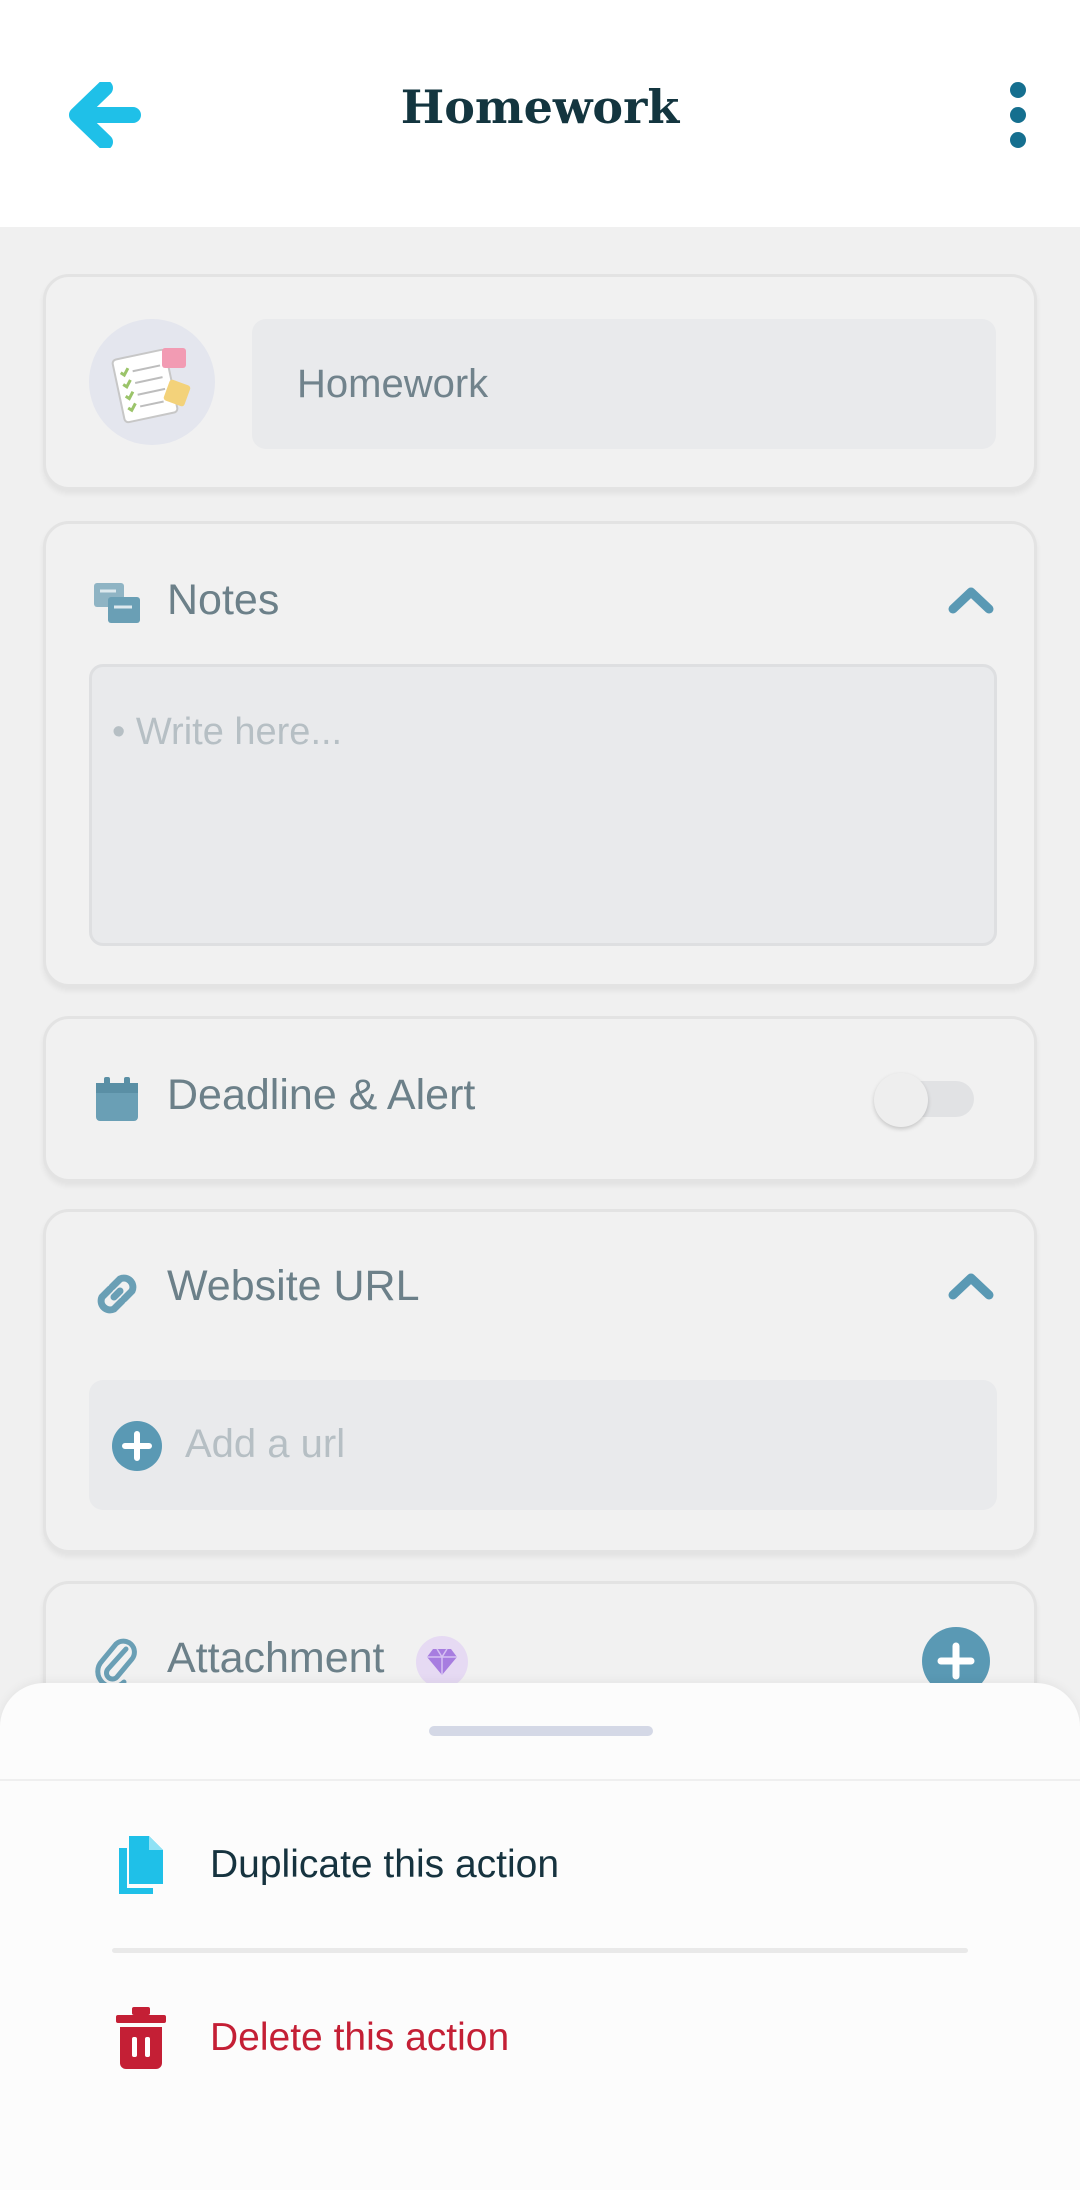  I want to click on attachment-label: Attachment, so click(276, 1658).